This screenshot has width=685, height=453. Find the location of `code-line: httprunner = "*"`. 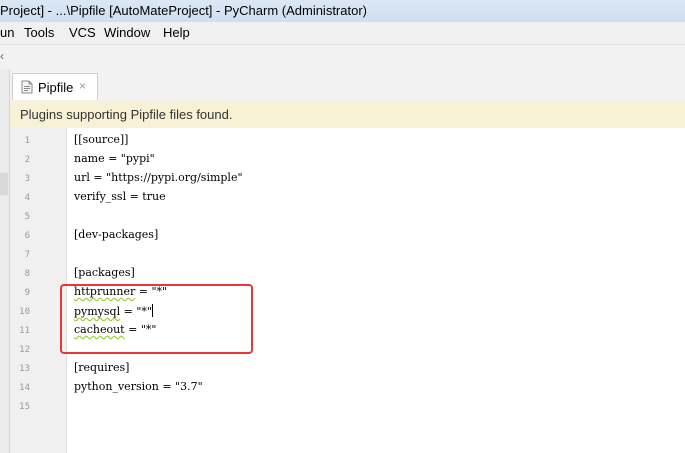

code-line: httprunner = "*" is located at coordinates (121, 291).